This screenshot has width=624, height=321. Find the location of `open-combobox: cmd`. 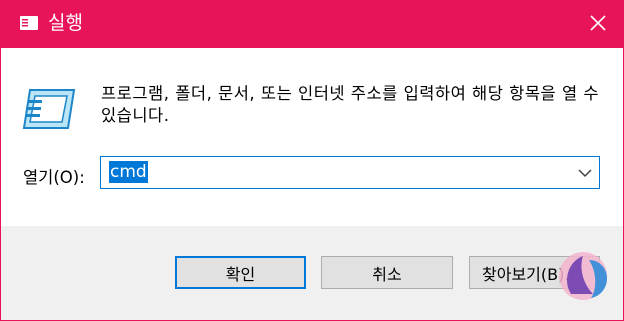

open-combobox: cmd is located at coordinates (350, 172).